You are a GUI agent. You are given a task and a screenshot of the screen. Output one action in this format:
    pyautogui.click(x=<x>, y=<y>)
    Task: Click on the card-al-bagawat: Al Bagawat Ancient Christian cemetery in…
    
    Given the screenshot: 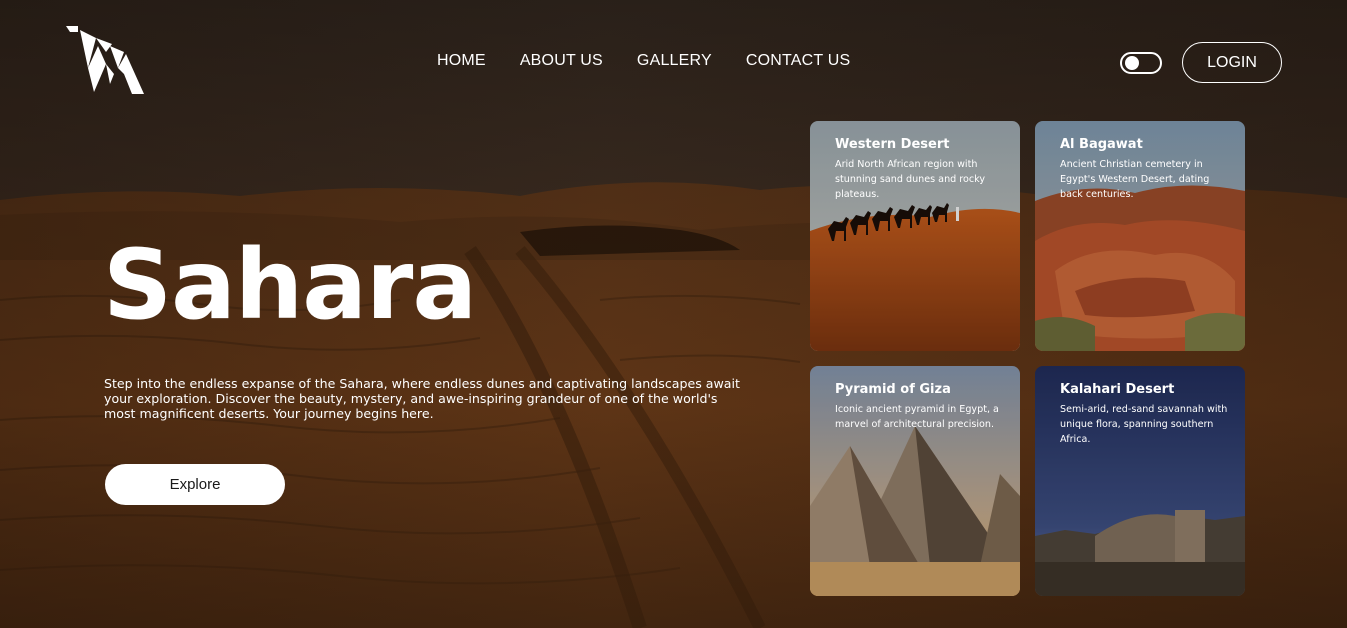 What is the action you would take?
    pyautogui.click(x=1140, y=236)
    